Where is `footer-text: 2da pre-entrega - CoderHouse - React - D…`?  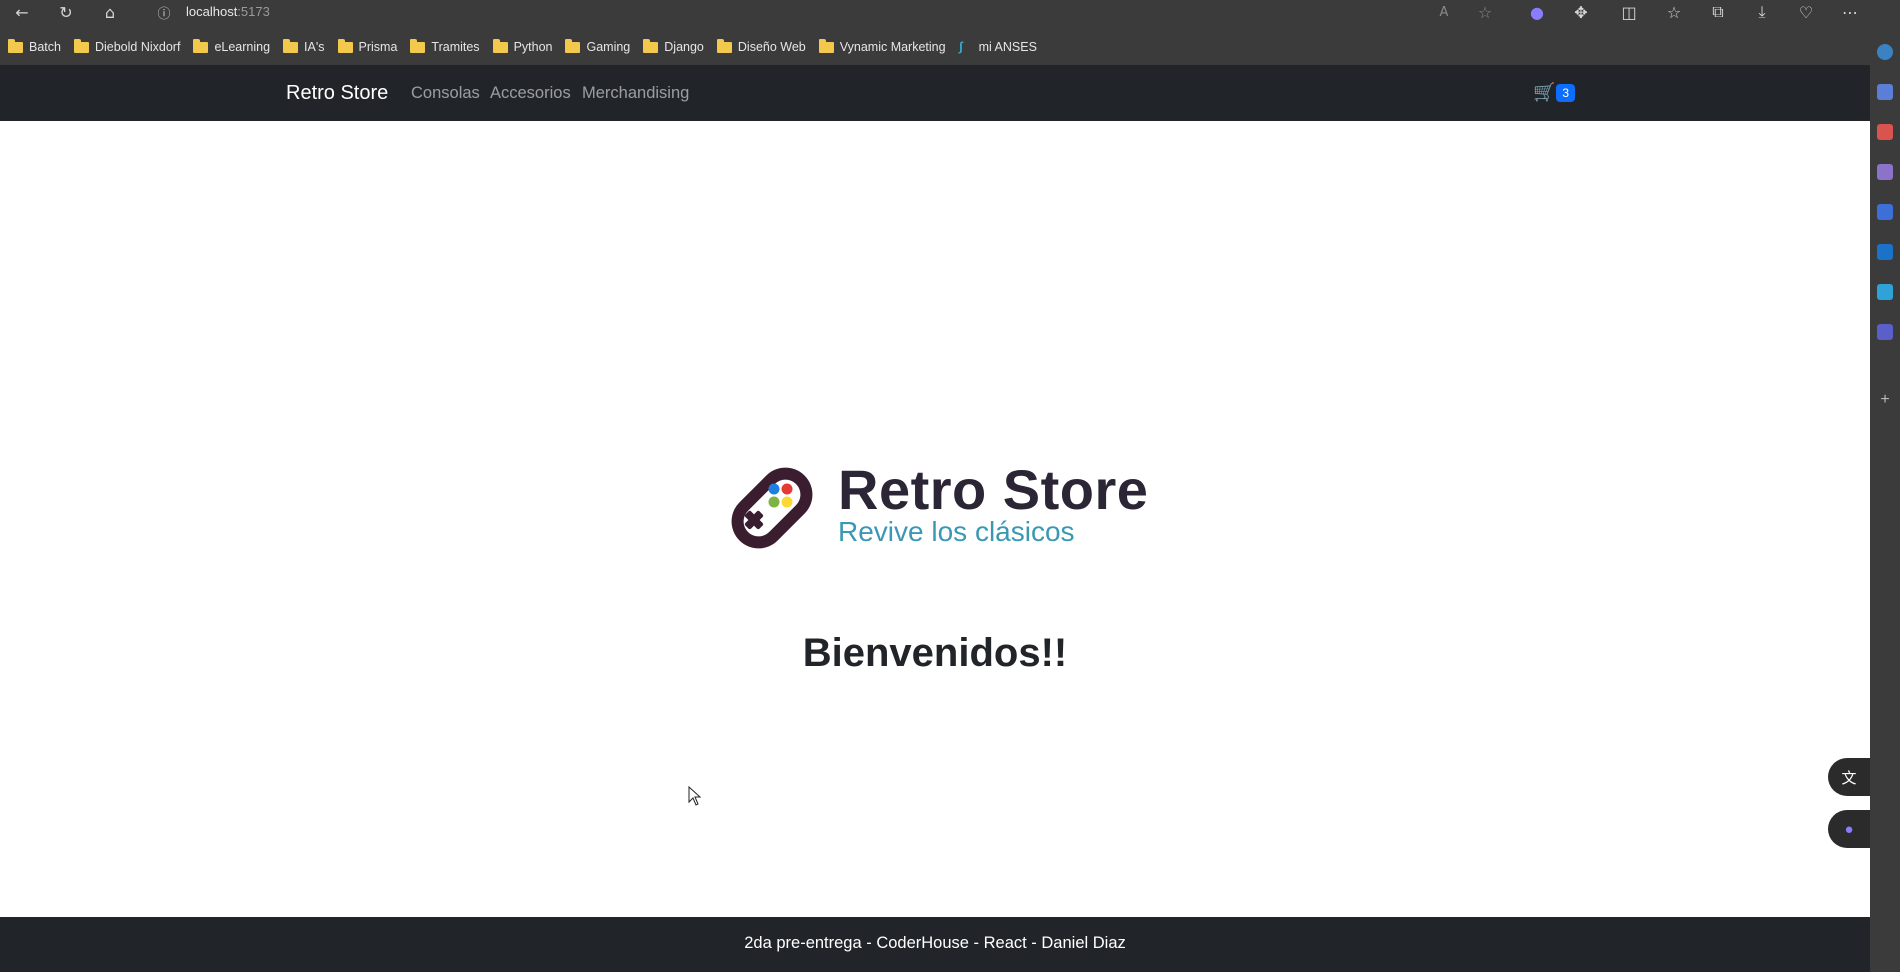 footer-text: 2da pre-entrega - CoderHouse - React - D… is located at coordinates (935, 943).